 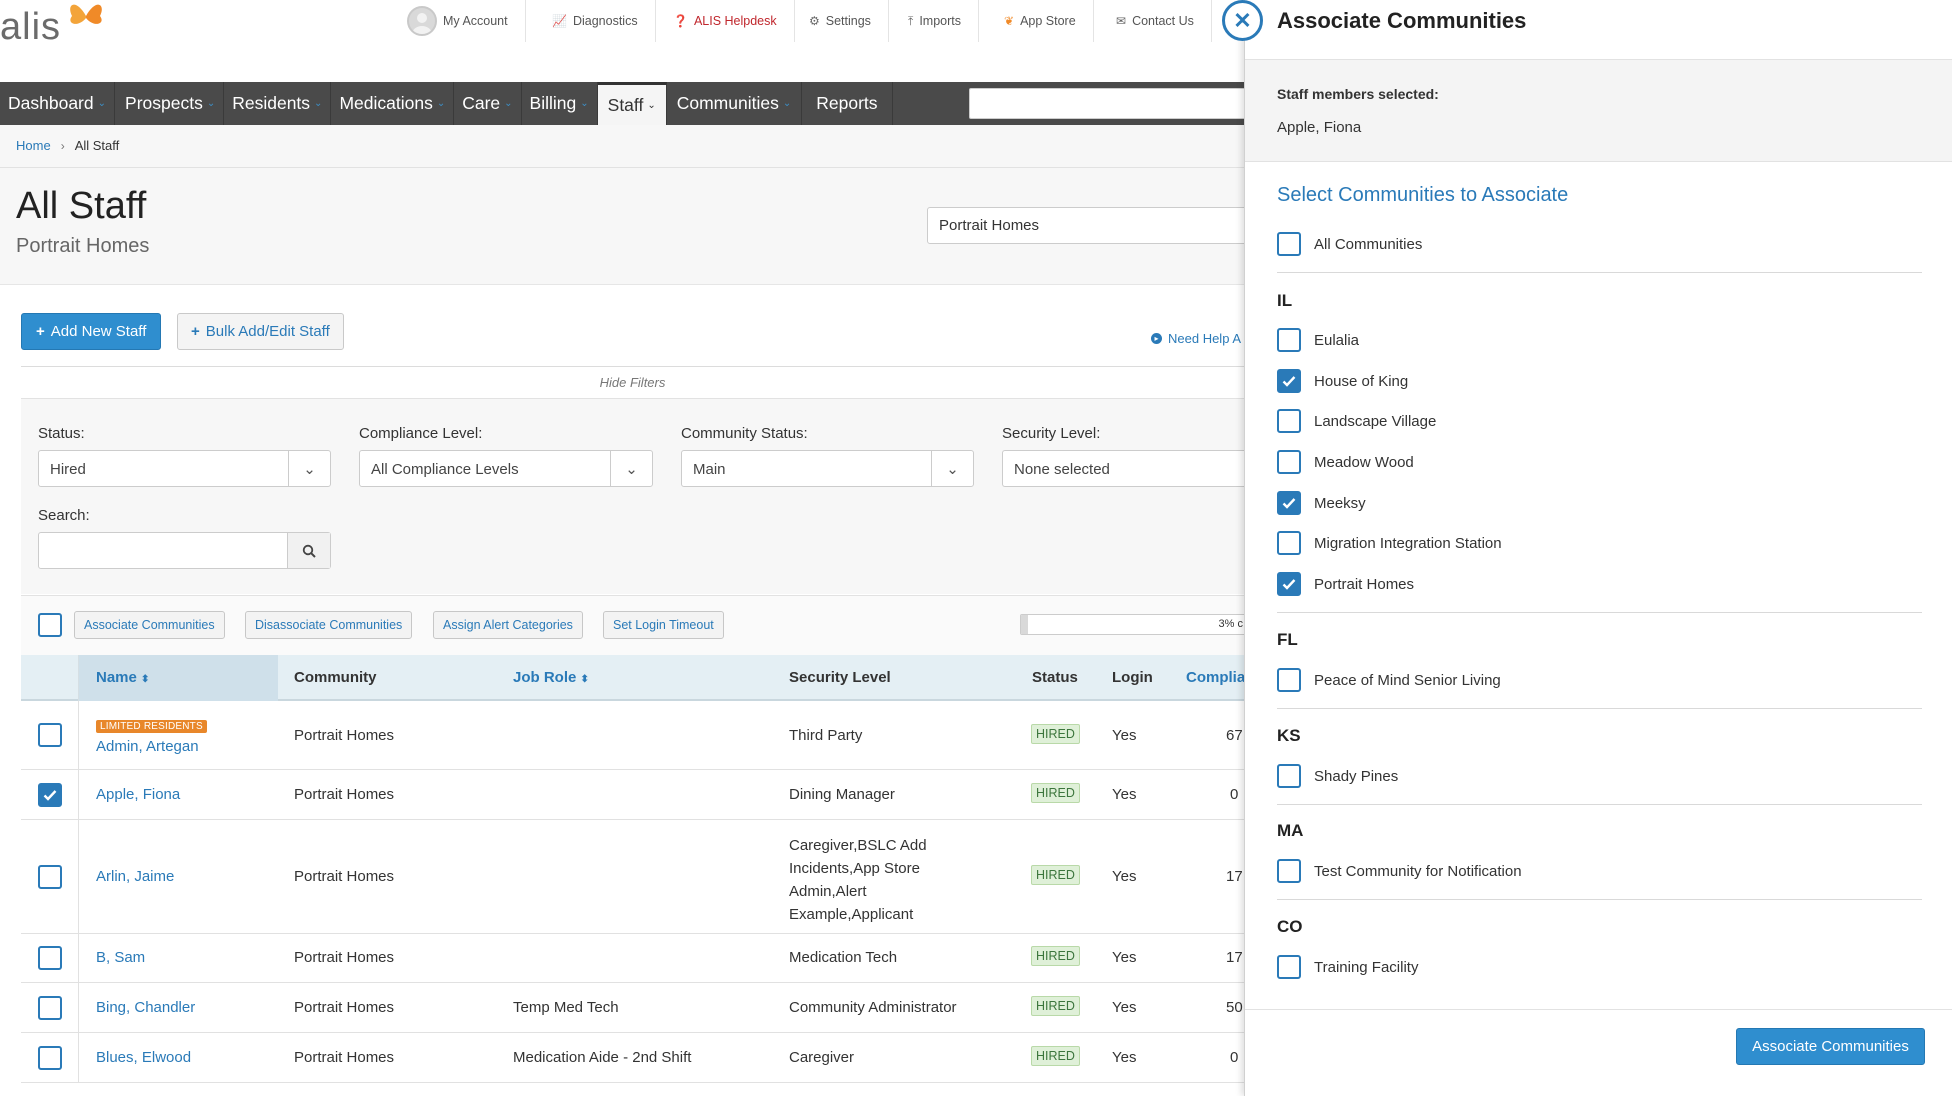 What do you see at coordinates (64, 515) in the screenshot?
I see `search-label: Search:` at bounding box center [64, 515].